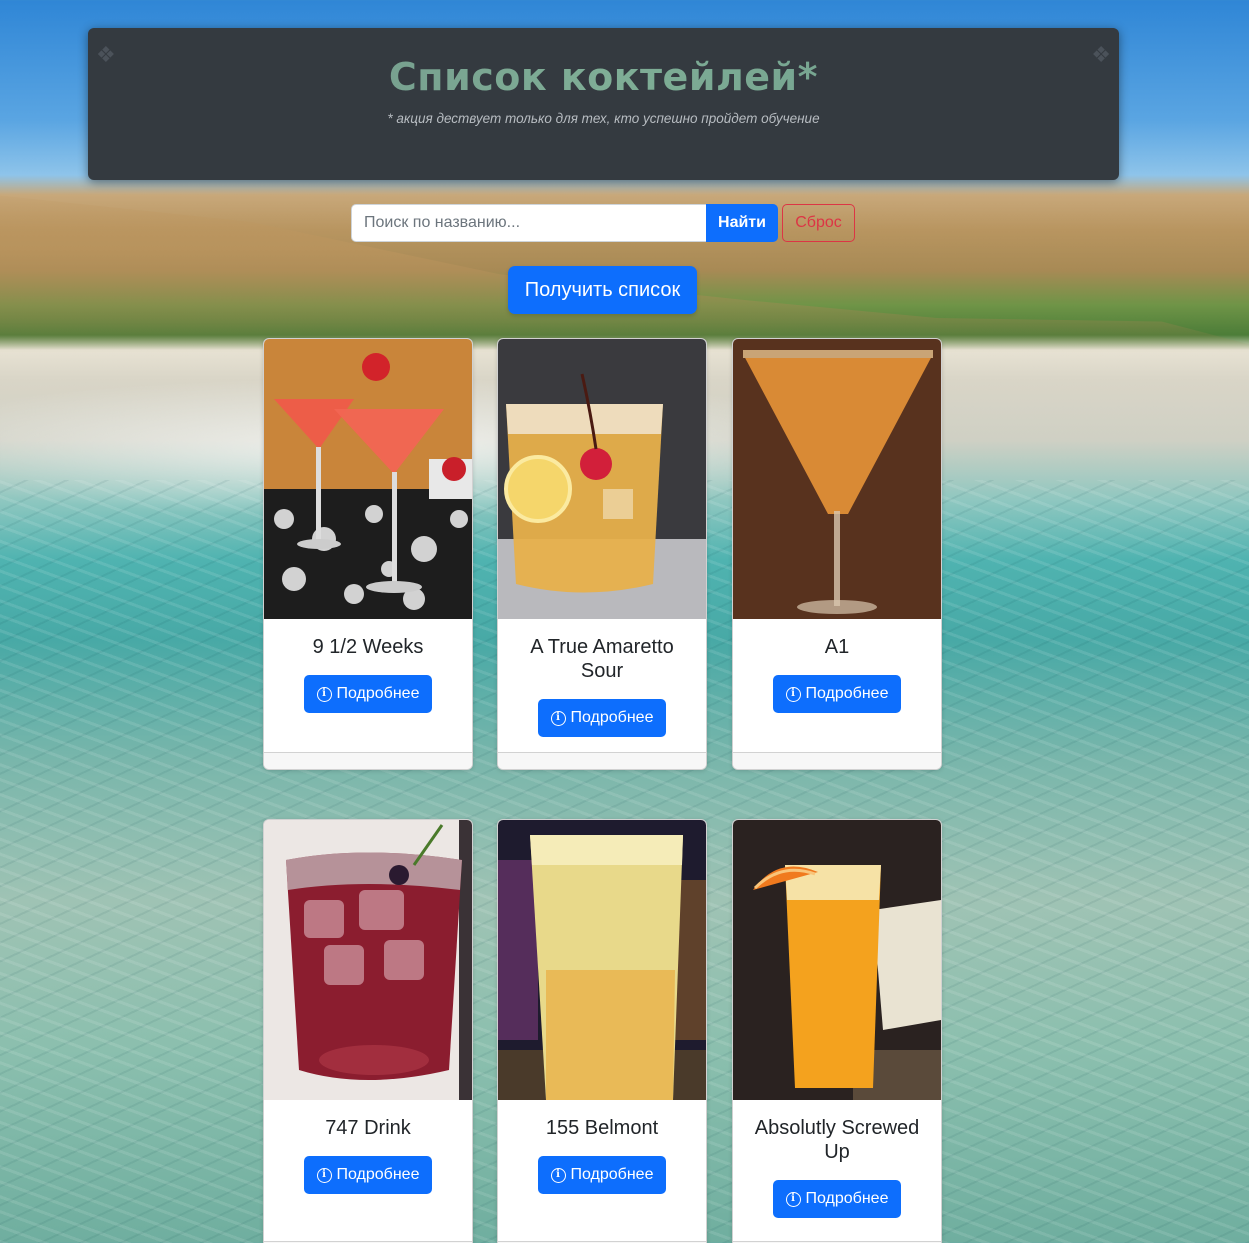 The image size is (1249, 1243). Describe the element at coordinates (818, 223) in the screenshot. I see `reset-button: Сброс` at that location.